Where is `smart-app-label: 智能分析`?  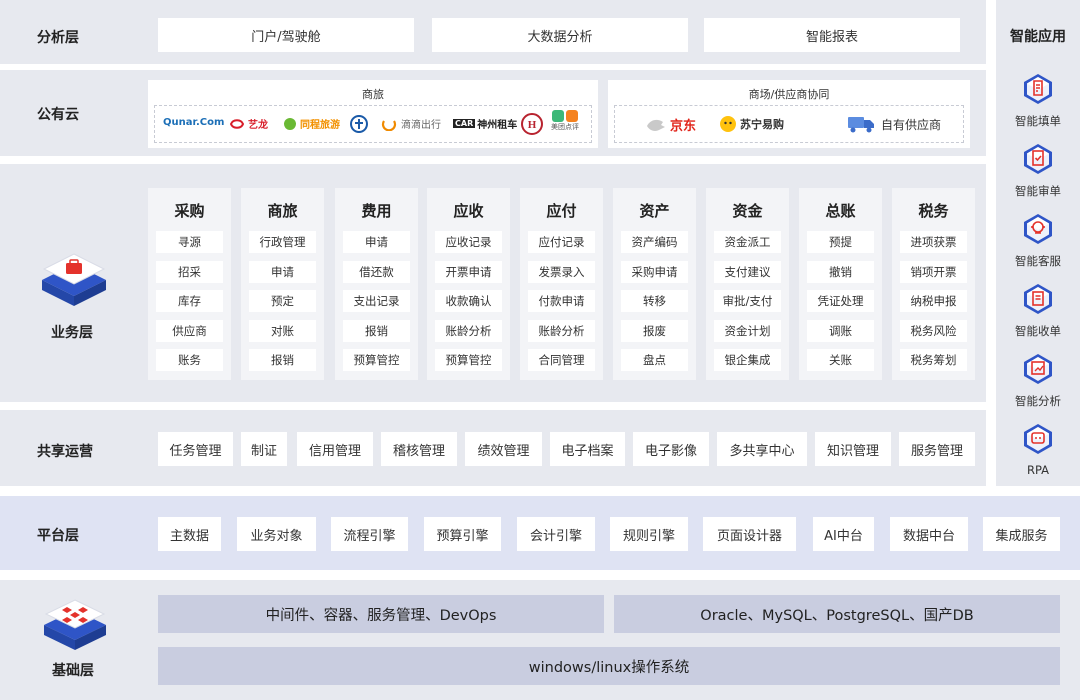 smart-app-label: 智能分析 is located at coordinates (1038, 401).